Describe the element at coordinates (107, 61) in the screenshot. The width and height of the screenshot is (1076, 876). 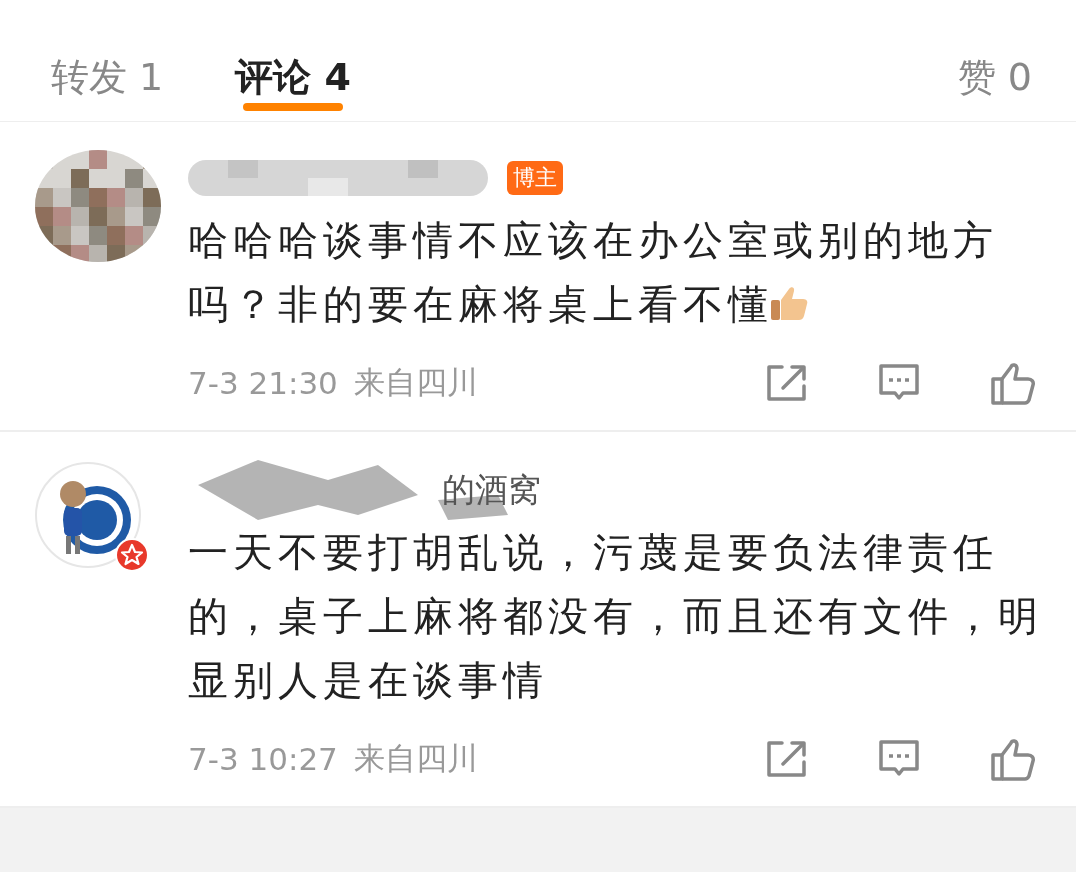
I see `tab: 转发 1` at that location.